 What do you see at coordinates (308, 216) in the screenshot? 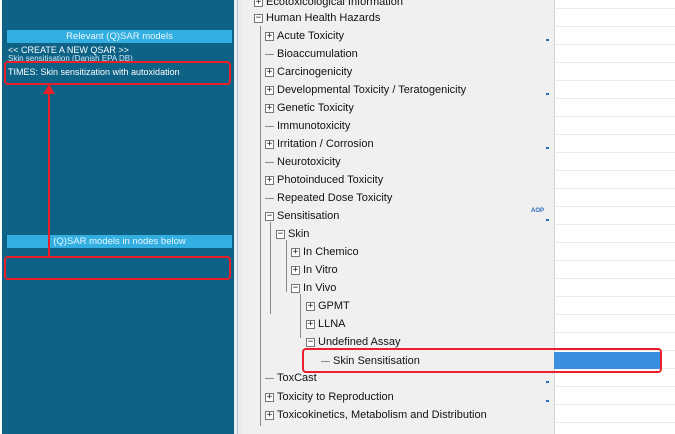
I see `tree-item-label: Sensitisation` at bounding box center [308, 216].